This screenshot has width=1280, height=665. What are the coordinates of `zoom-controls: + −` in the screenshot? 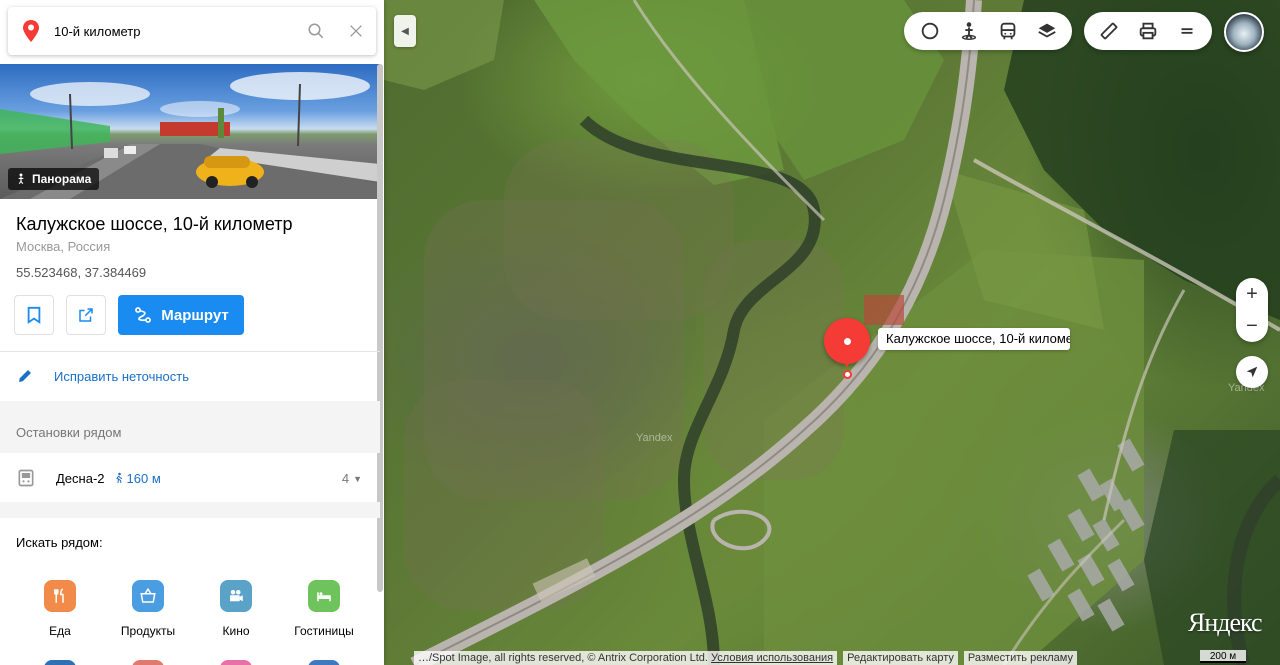 It's located at (1252, 310).